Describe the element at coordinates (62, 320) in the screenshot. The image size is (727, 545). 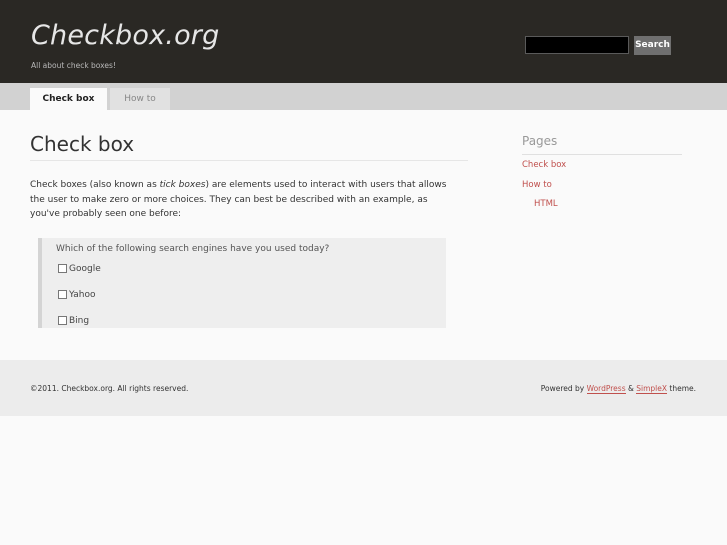
I see `bing-checkbox` at that location.